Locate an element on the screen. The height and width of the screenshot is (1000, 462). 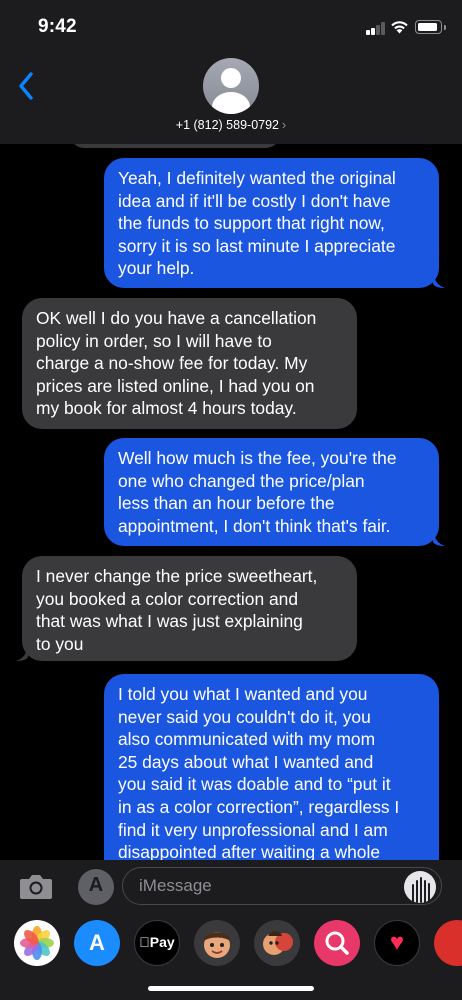
message-input-bar: A is located at coordinates (231, 886).